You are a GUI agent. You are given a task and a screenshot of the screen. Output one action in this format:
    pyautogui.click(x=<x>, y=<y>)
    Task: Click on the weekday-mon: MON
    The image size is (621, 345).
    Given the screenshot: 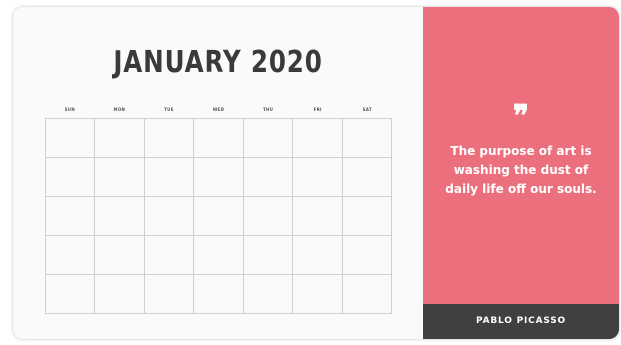 What is the action you would take?
    pyautogui.click(x=119, y=109)
    